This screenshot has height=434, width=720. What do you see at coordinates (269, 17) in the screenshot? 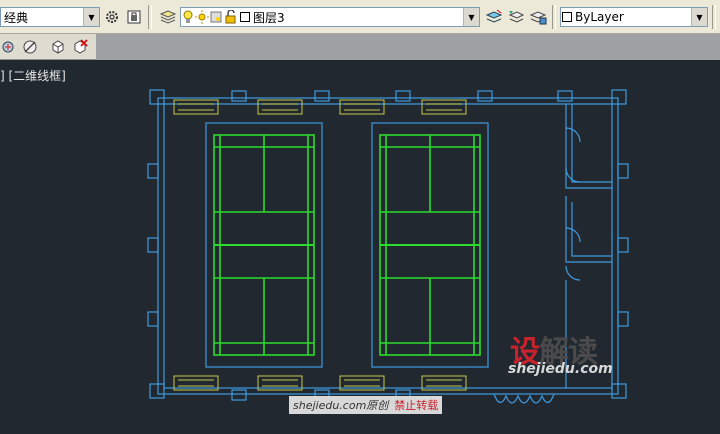
I see `layer-value: 图层3` at bounding box center [269, 17].